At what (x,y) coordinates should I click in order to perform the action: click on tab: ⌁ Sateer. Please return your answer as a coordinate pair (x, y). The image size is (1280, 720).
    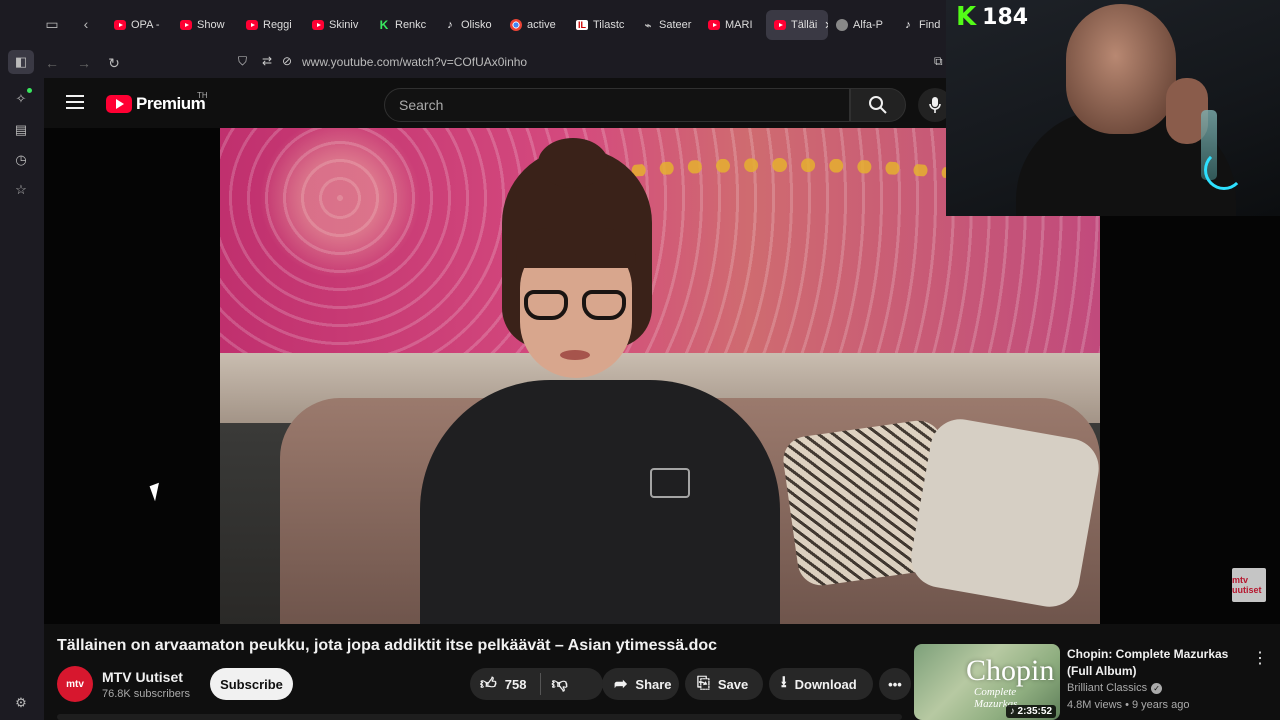
    Looking at the image, I should click on (667, 25).